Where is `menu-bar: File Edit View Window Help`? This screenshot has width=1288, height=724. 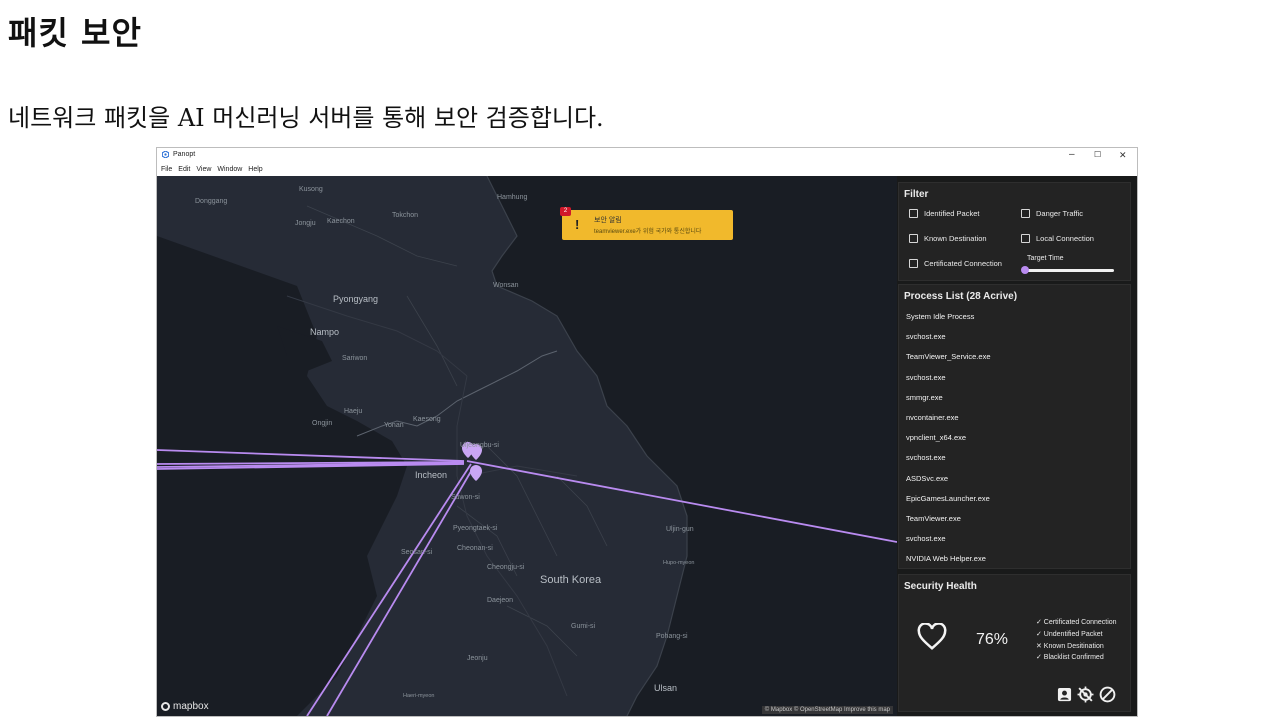 menu-bar: File Edit View Window Help is located at coordinates (647, 169).